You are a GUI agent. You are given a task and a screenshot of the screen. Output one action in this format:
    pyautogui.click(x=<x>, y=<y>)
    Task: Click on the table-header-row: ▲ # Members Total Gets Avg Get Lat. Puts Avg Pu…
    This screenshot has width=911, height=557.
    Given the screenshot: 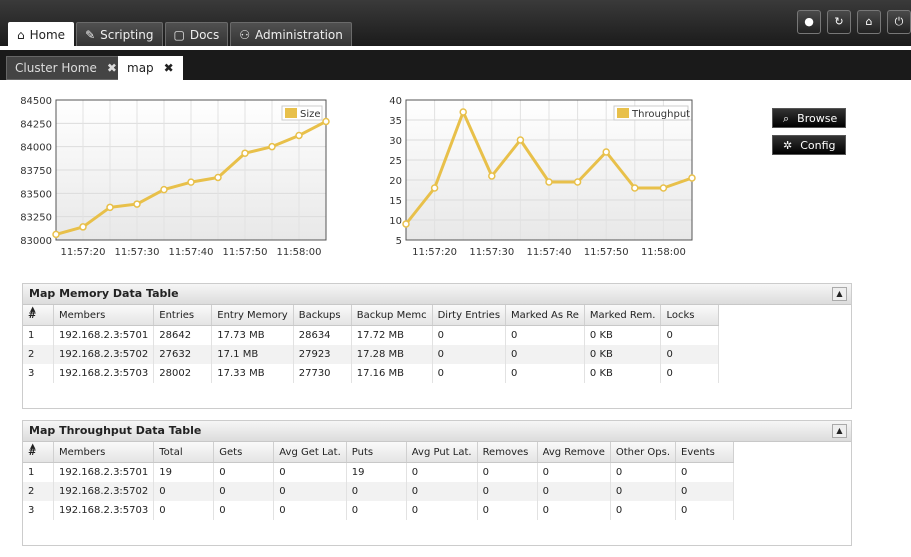 What is the action you would take?
    pyautogui.click(x=379, y=452)
    